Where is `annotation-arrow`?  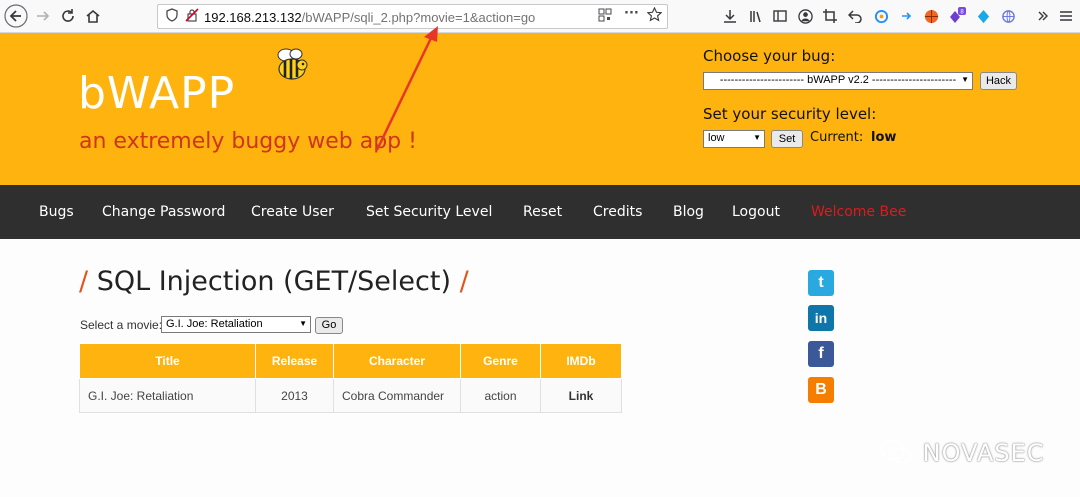
annotation-arrow is located at coordinates (406, 88).